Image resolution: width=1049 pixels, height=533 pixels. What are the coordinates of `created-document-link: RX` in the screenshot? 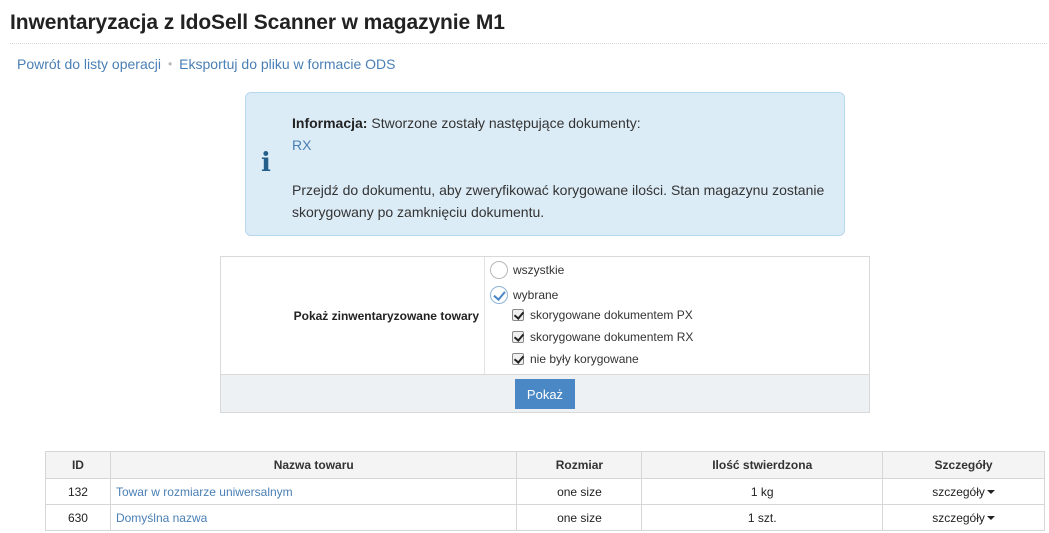 It's located at (301, 145).